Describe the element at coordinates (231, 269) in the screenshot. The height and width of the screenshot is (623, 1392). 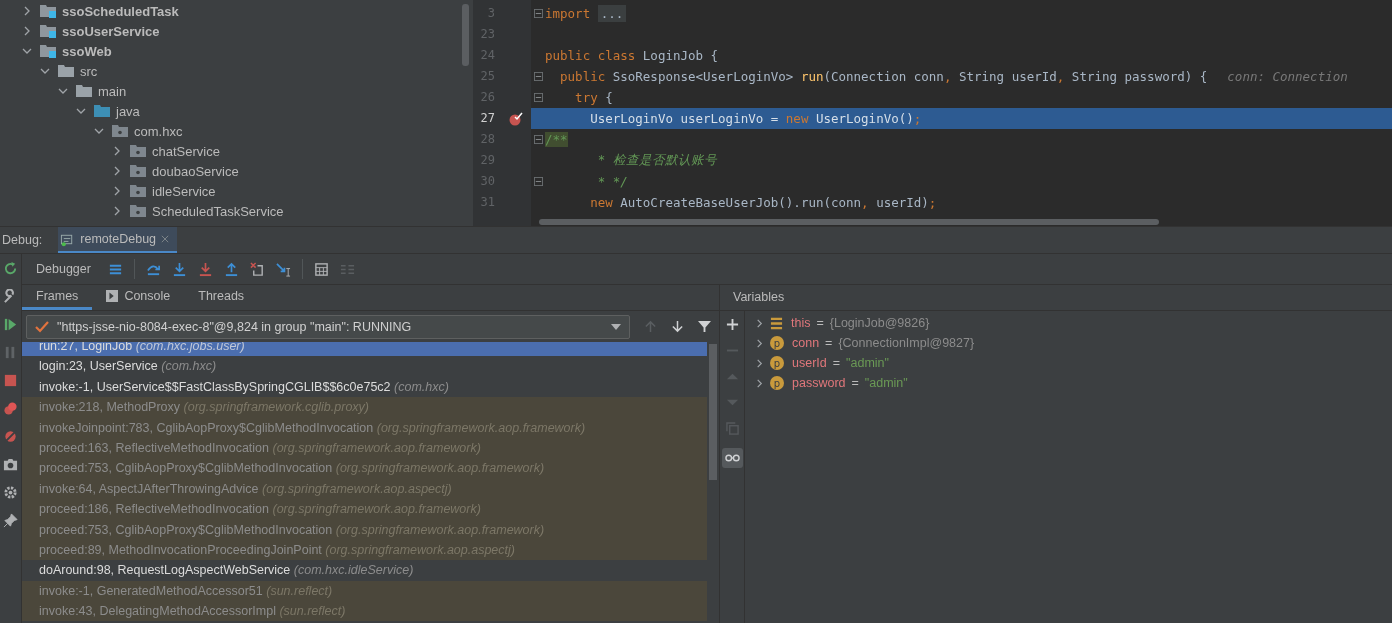
I see `step-out-icon` at that location.